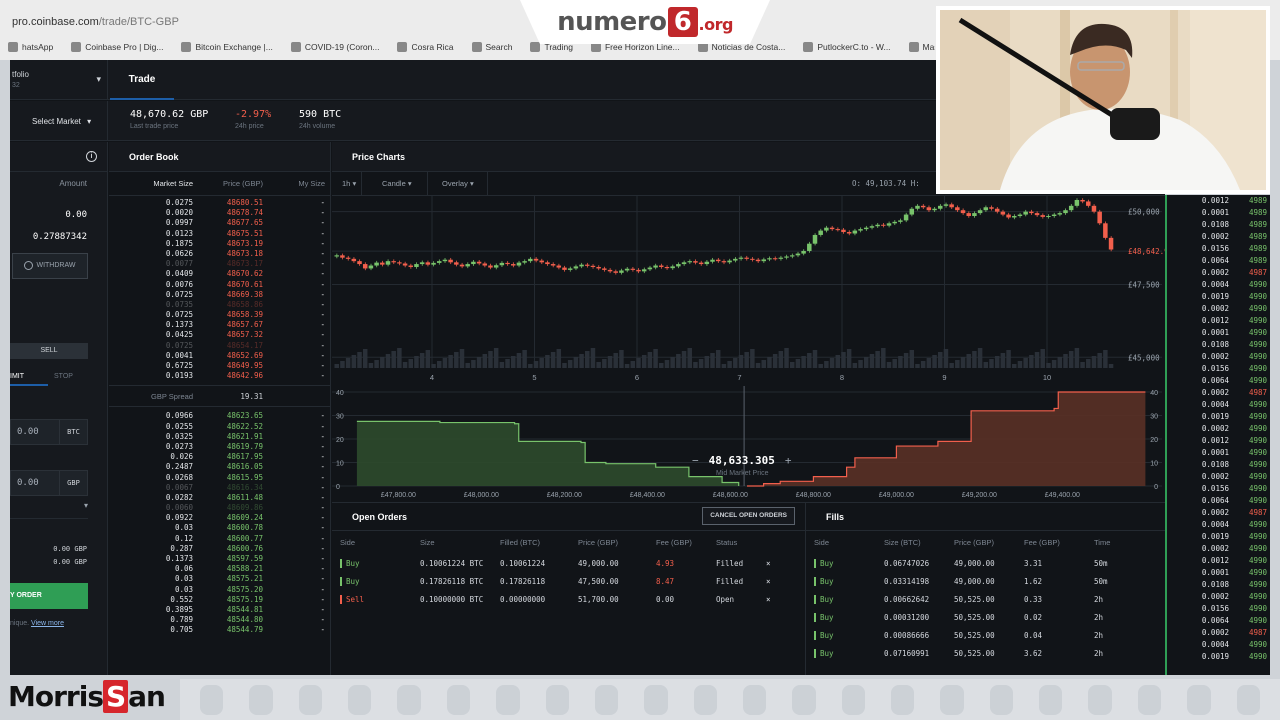 The width and height of the screenshot is (1280, 720). Describe the element at coordinates (219, 457) in the screenshot. I see `bid-row: 0.026 48617.95 -` at that location.